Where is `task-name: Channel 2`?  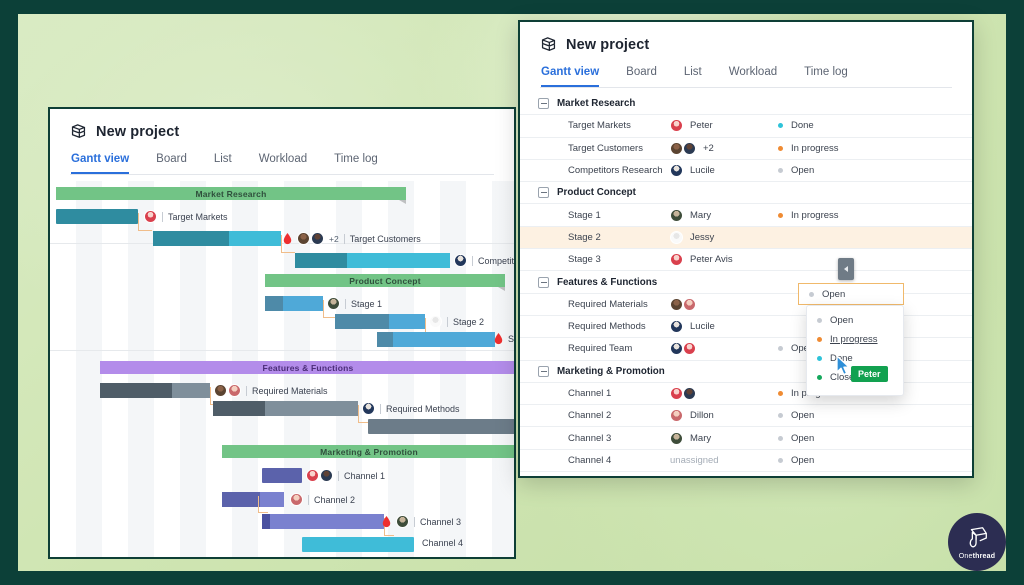 task-name: Channel 2 is located at coordinates (590, 416).